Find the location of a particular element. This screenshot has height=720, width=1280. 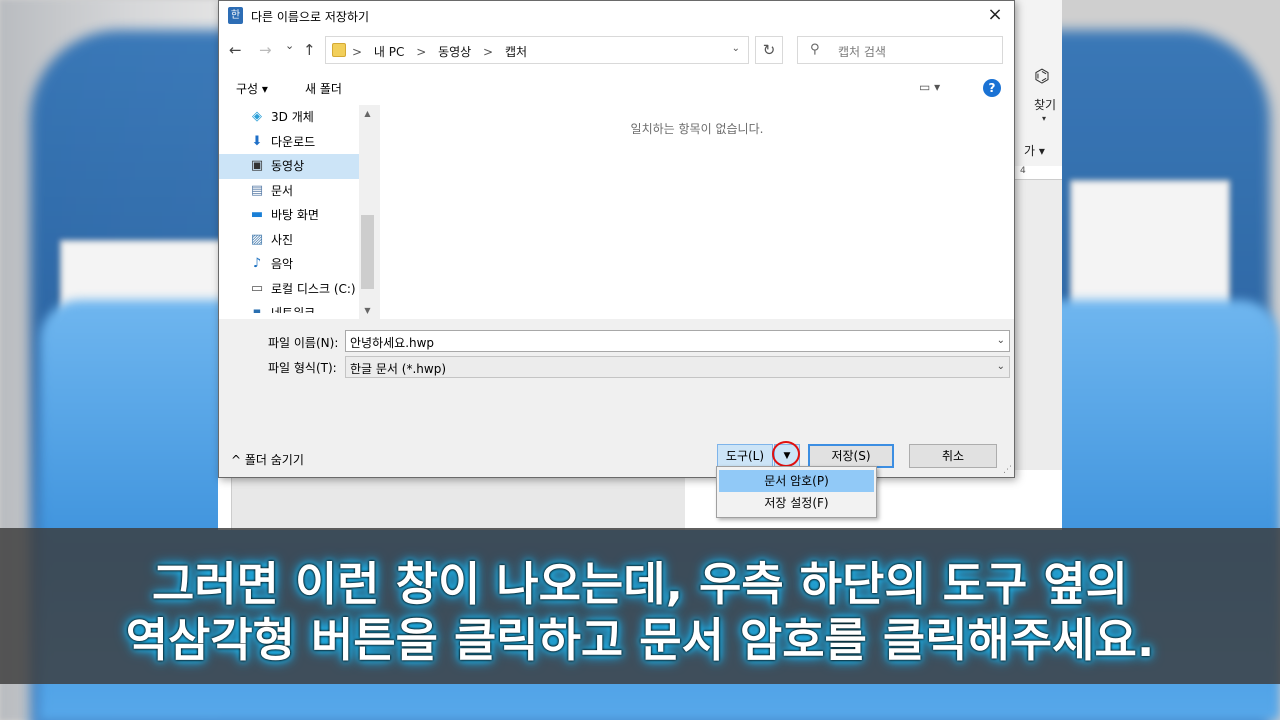

breadcrumb-item: 내 PC is located at coordinates (389, 52).